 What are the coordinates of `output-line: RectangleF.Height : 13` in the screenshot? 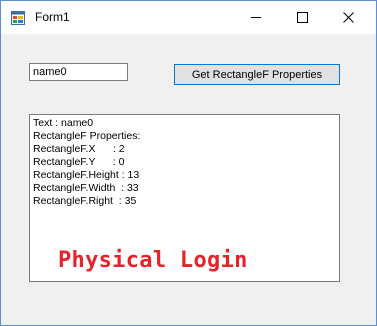 It's located at (86, 175).